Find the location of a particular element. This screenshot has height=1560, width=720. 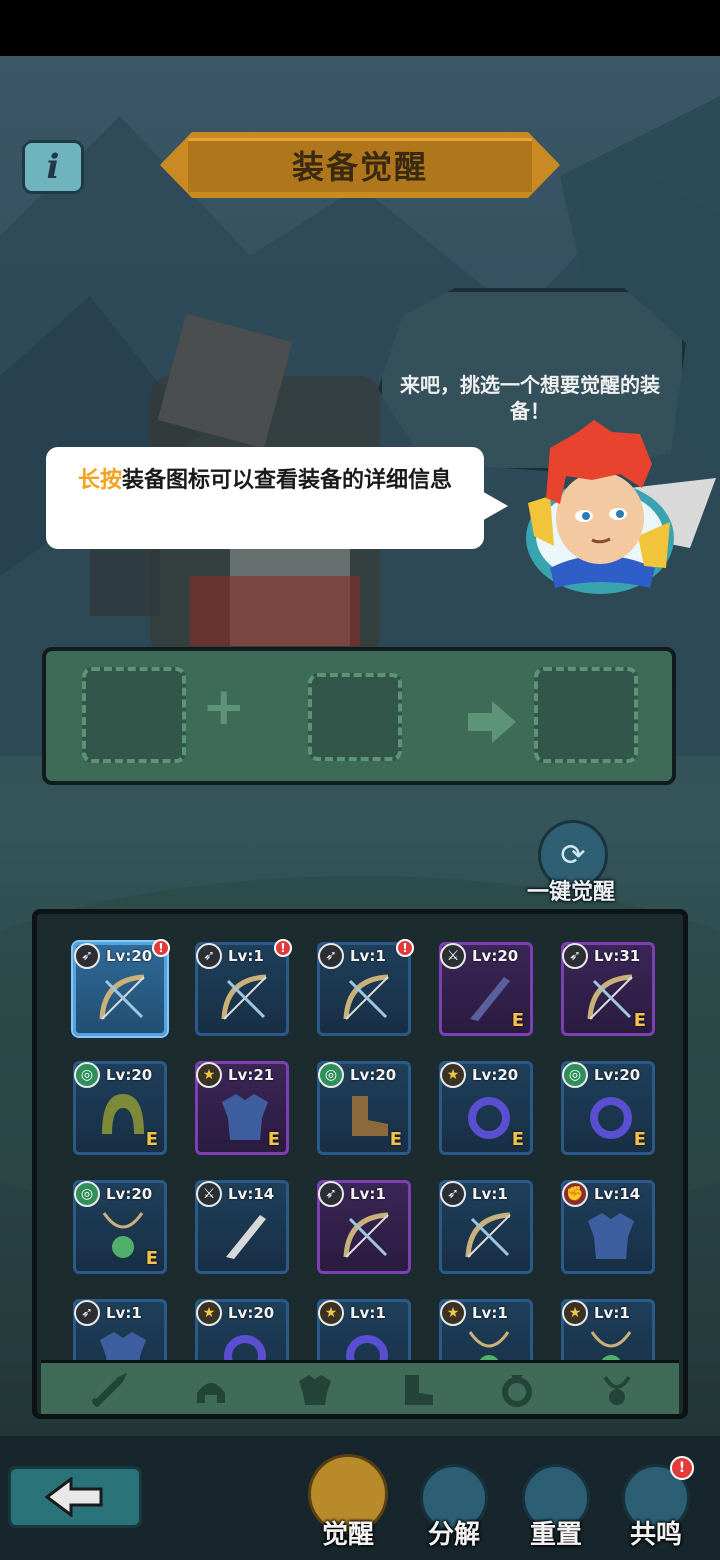

info-icon: i is located at coordinates (53, 167).